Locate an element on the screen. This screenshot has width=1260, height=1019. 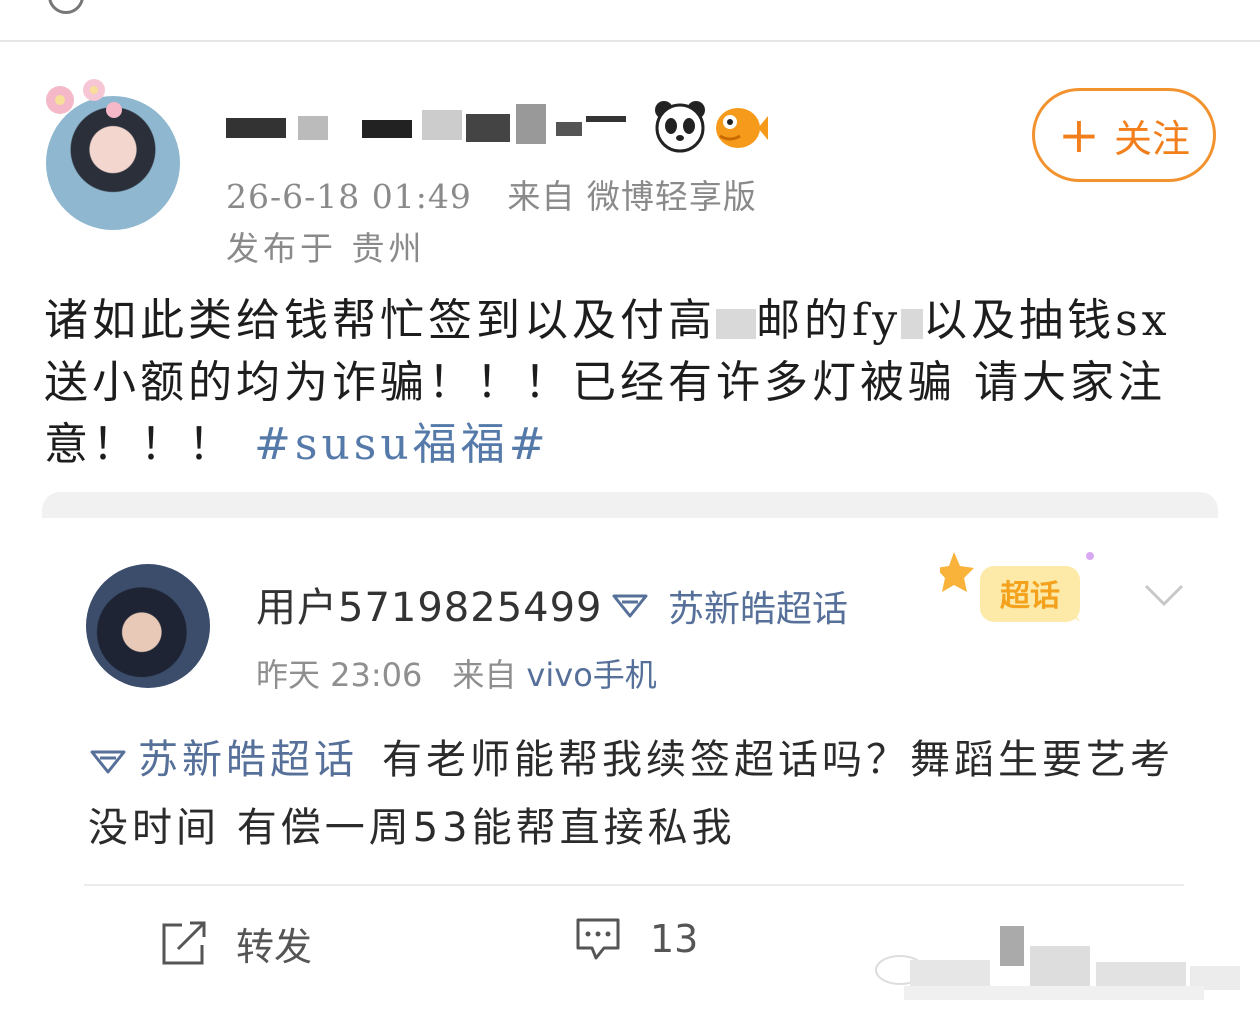
supertopic-label: 苏新皓超话 is located at coordinates (758, 609).